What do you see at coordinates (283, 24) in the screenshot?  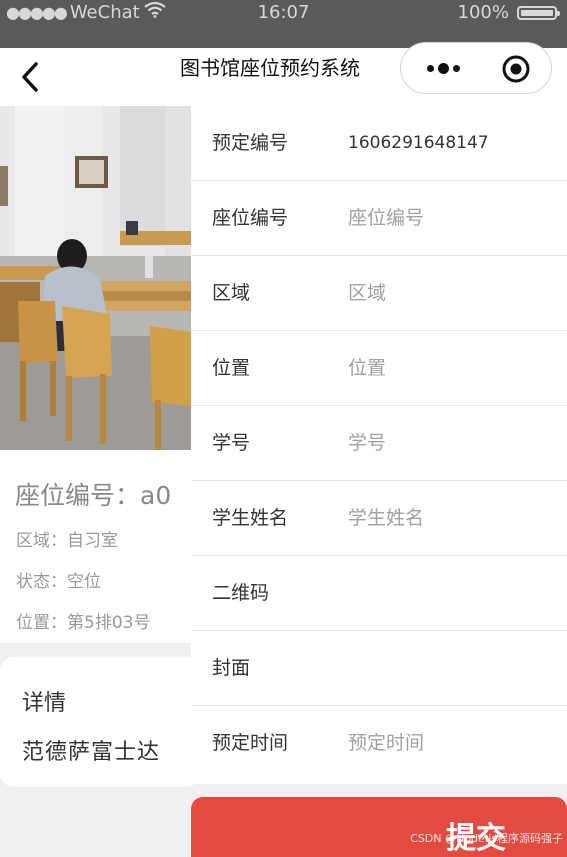 I see `status-bar: ●●●●● WeChat 16:07 100%` at bounding box center [283, 24].